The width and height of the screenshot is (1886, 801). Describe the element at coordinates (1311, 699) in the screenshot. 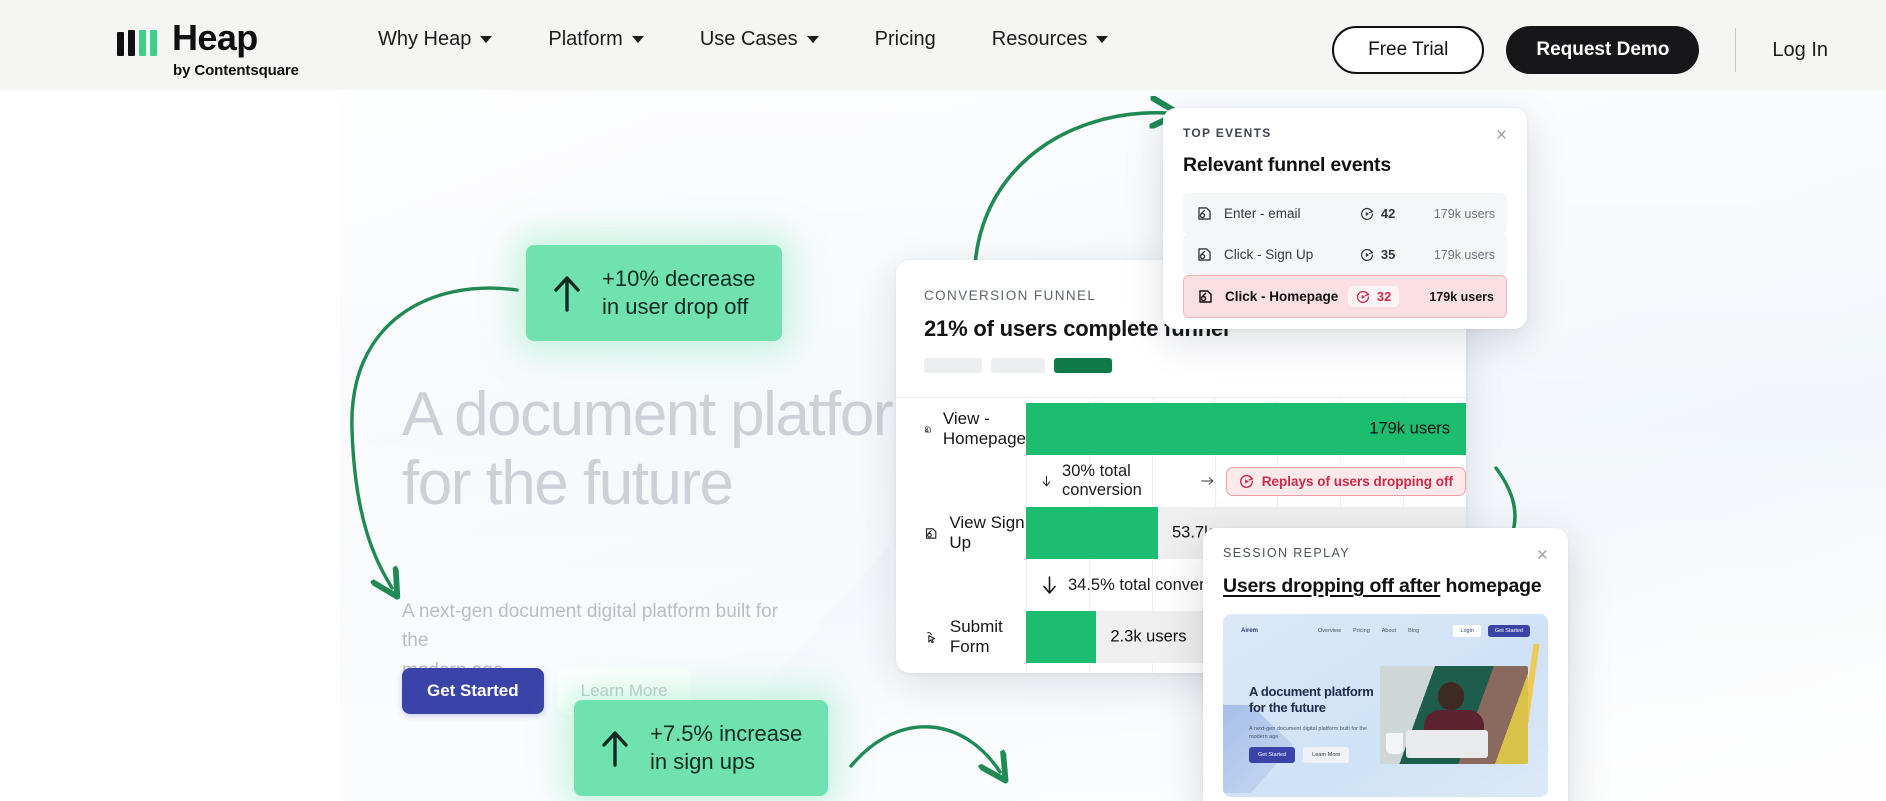

I see `preview-heading: A document platform for the future` at that location.